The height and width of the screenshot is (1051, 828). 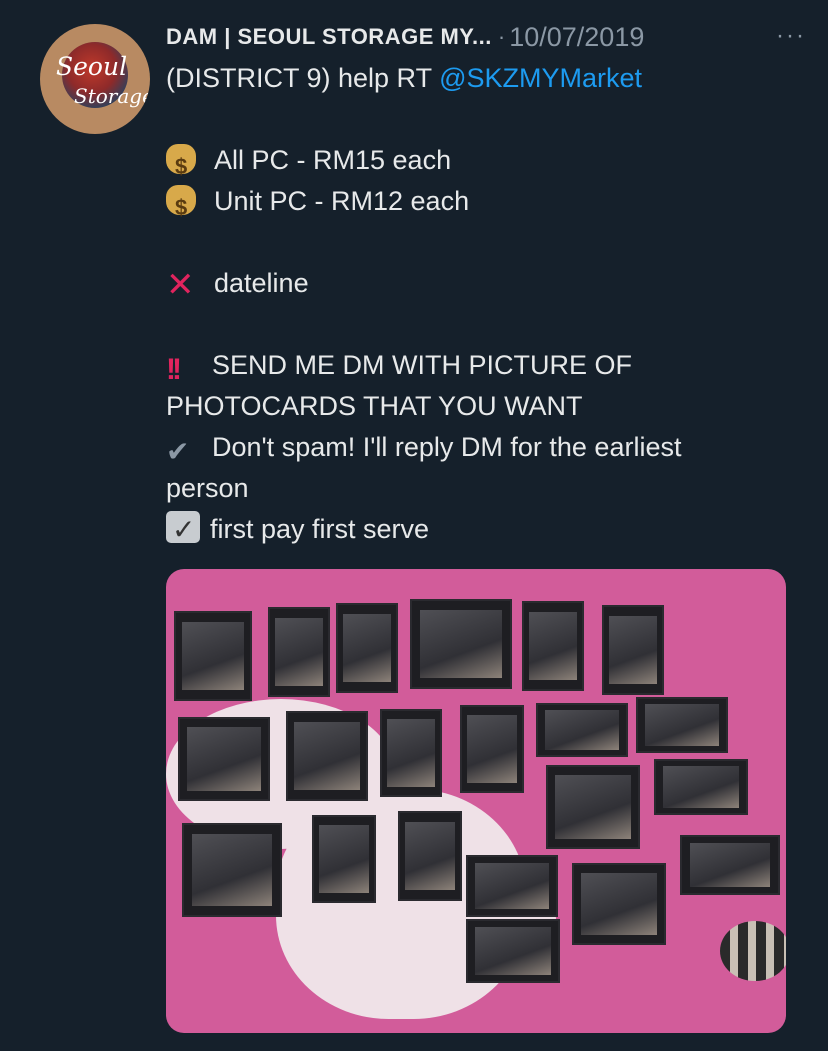 What do you see at coordinates (261, 283) in the screenshot?
I see `dateline-text: dateline` at bounding box center [261, 283].